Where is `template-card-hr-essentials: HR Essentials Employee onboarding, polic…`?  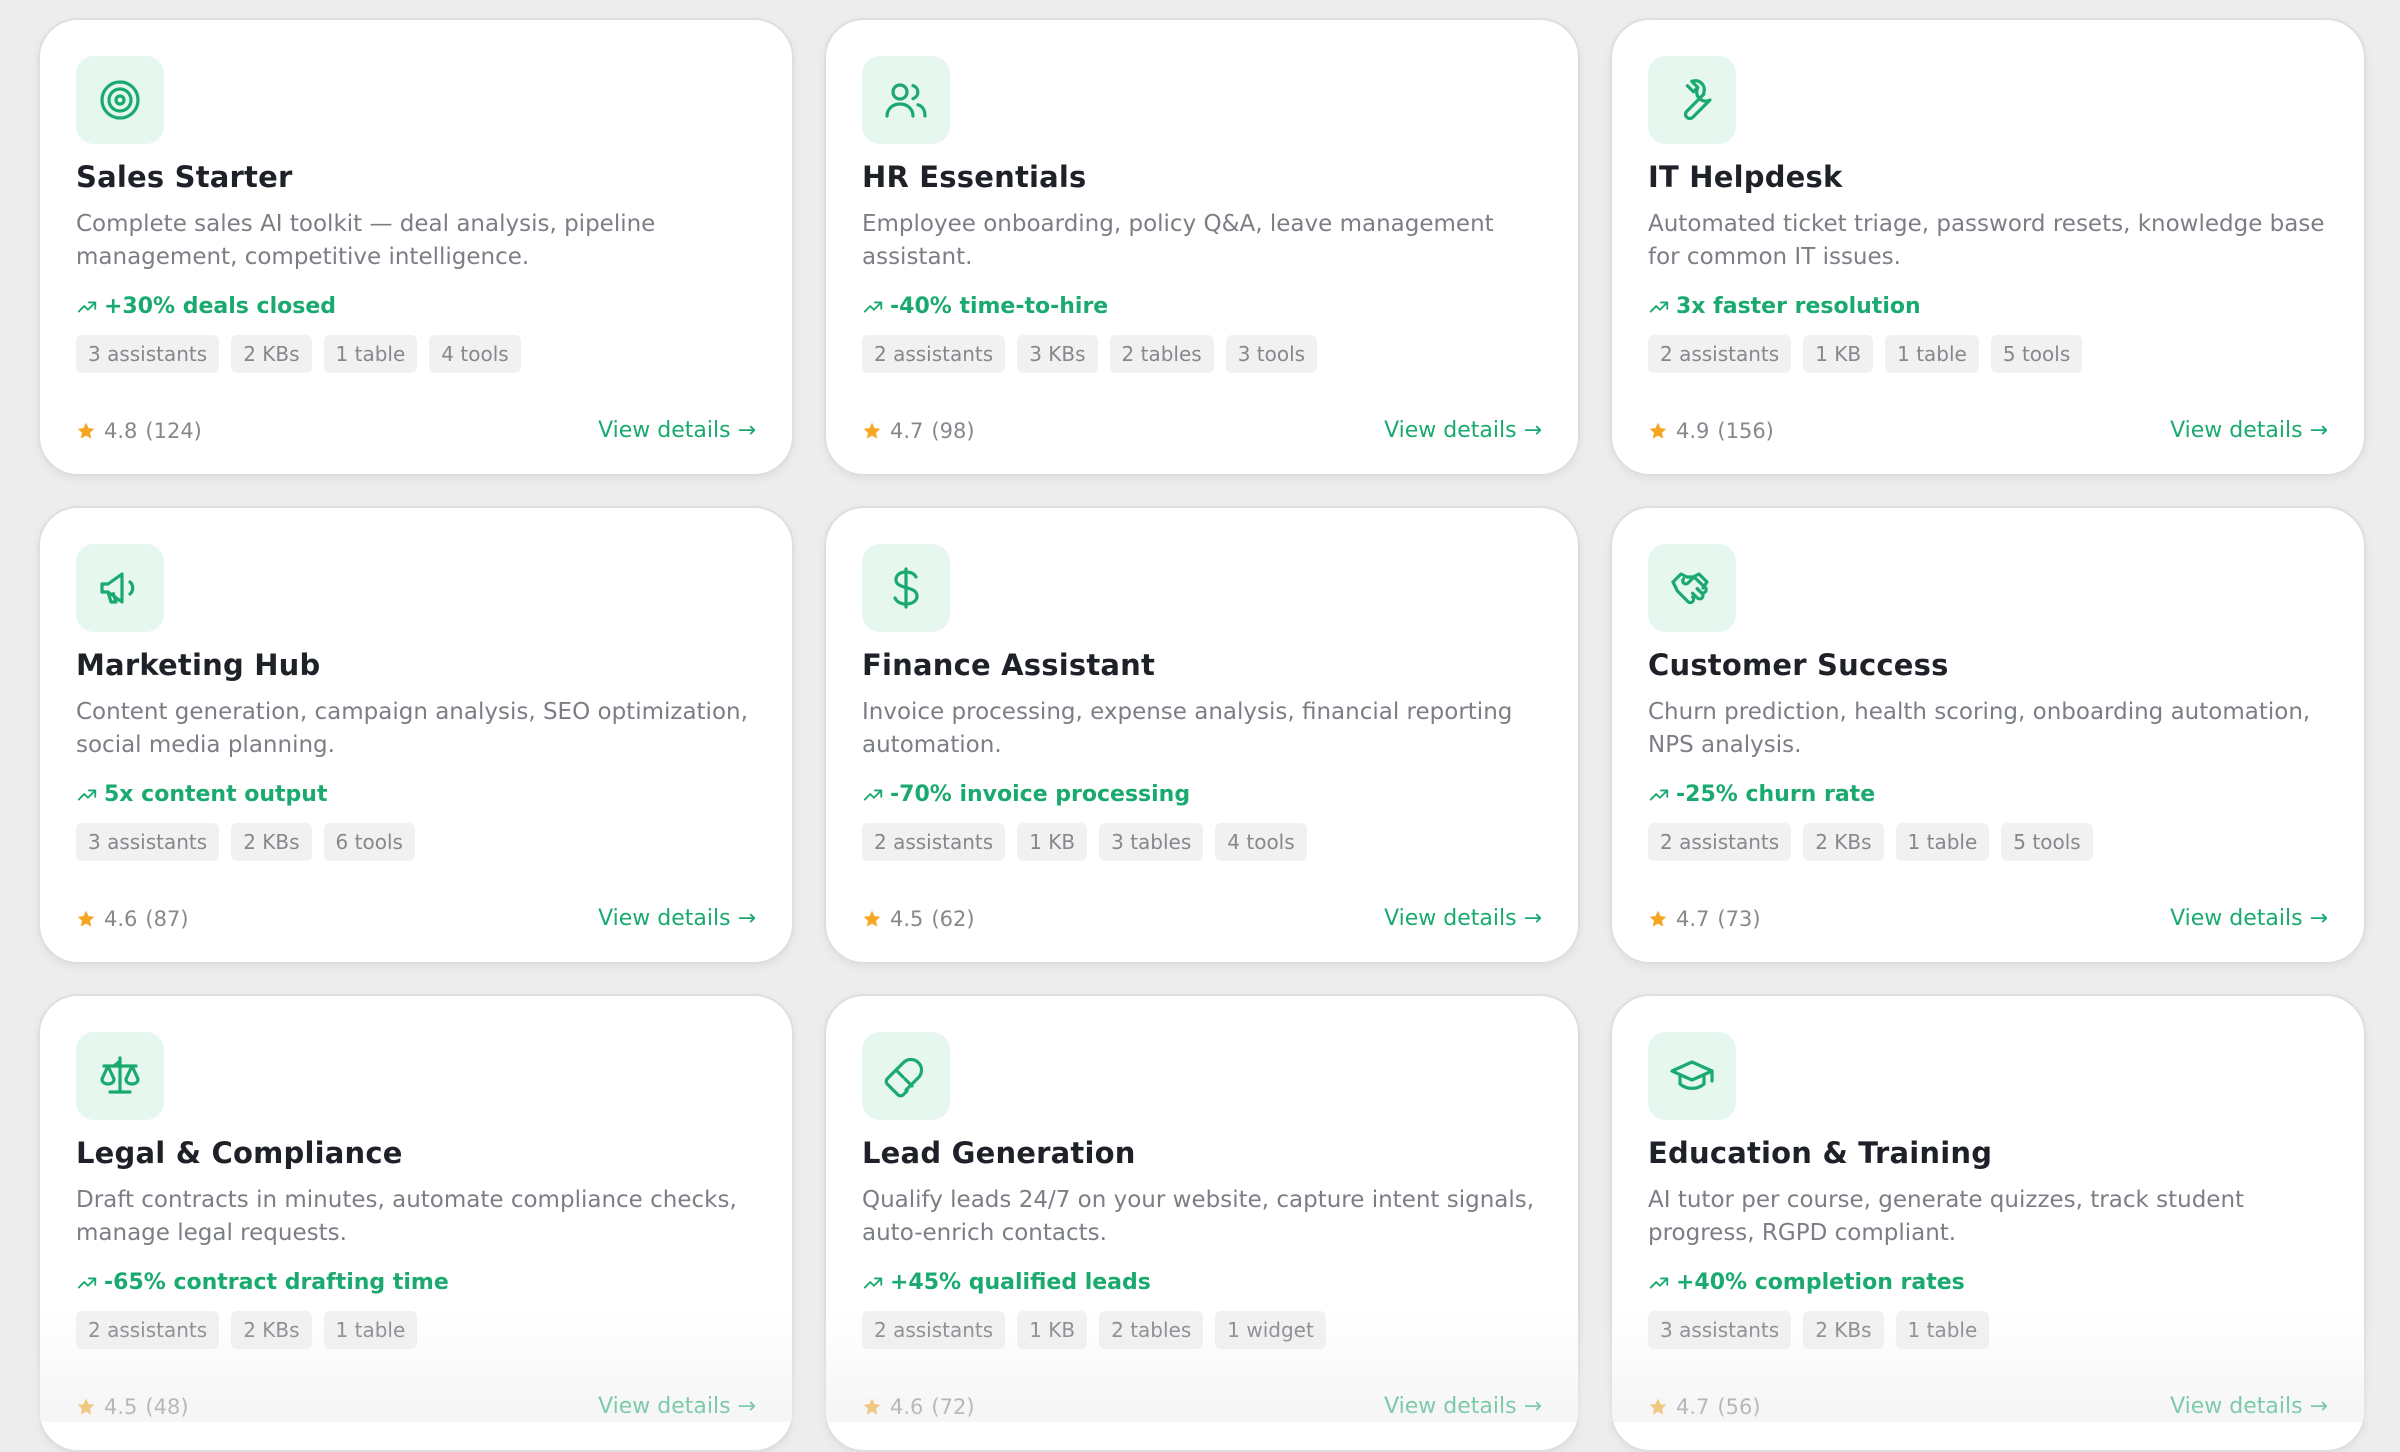 template-card-hr-essentials: HR Essentials Employee onboarding, polic… is located at coordinates (1202, 247).